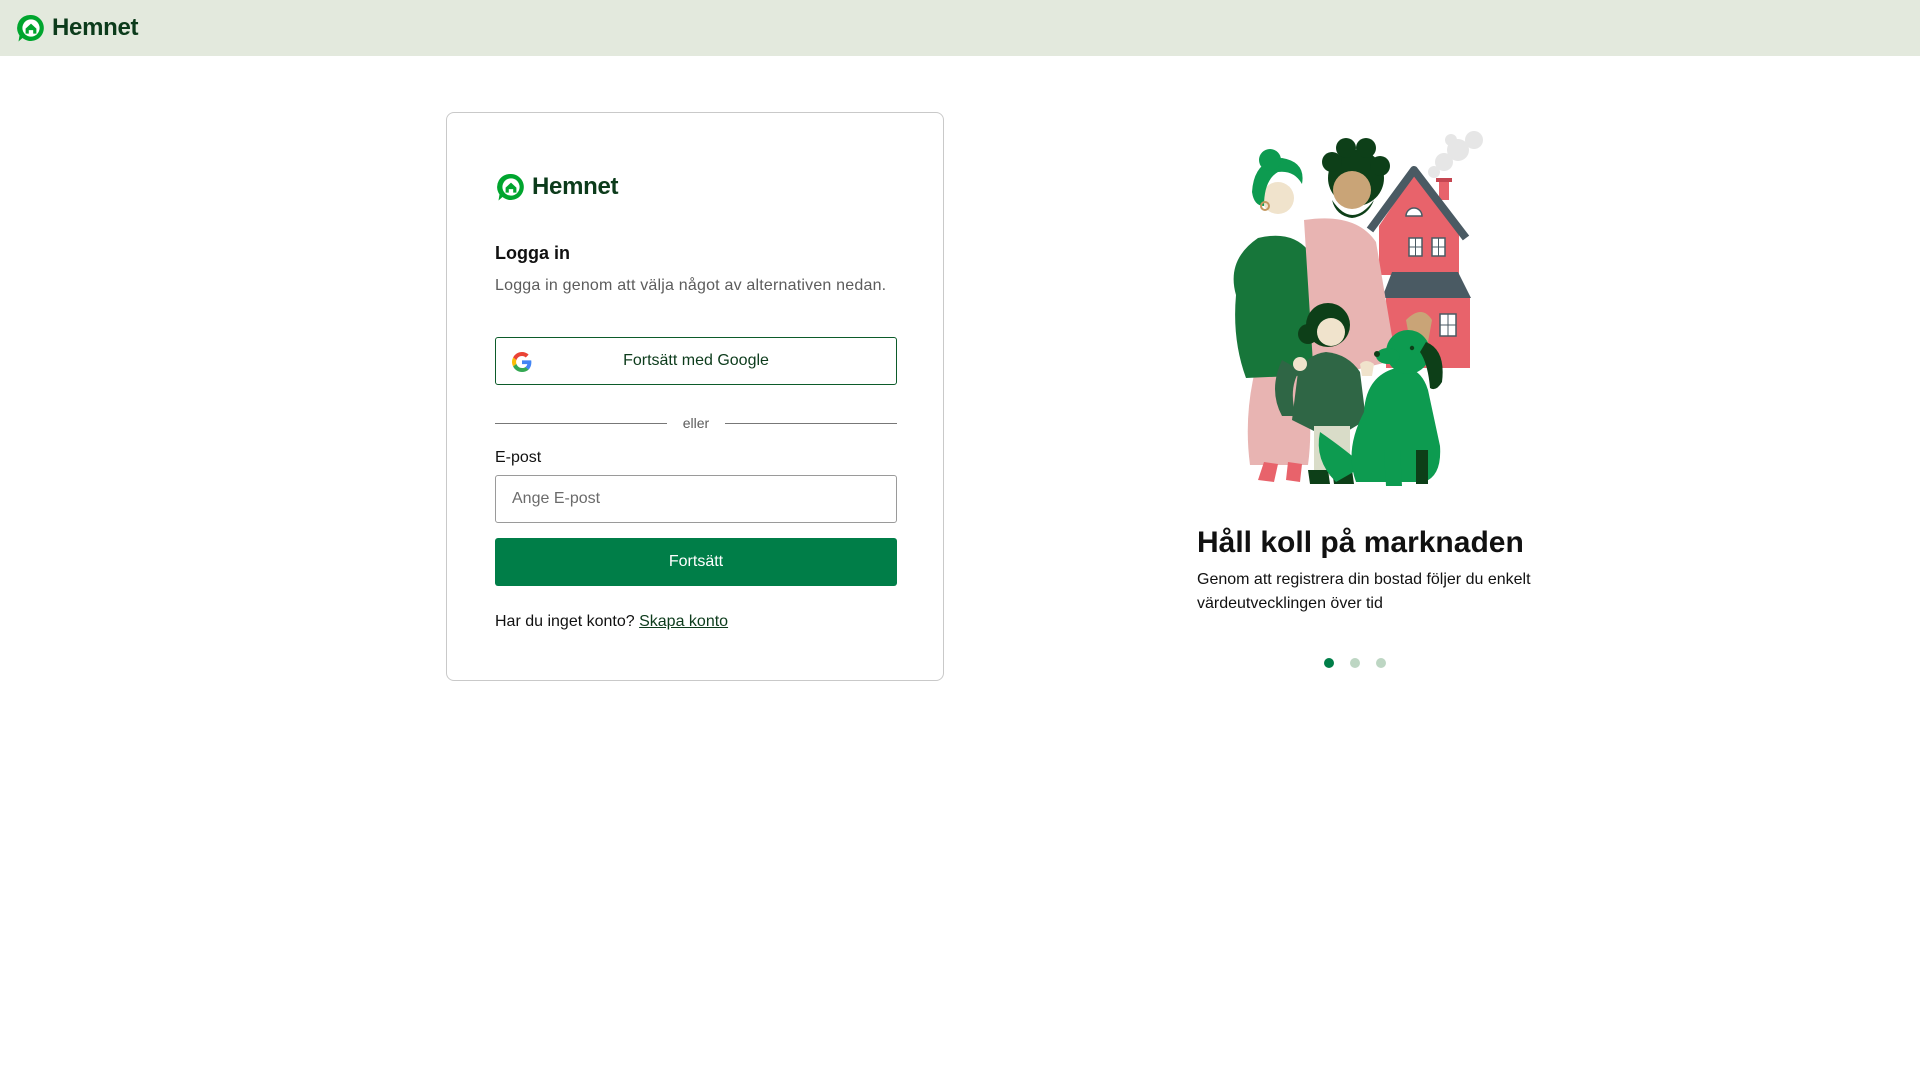 This screenshot has width=1920, height=1080. Describe the element at coordinates (1358, 308) in the screenshot. I see `family-house-dog-illustration` at that location.